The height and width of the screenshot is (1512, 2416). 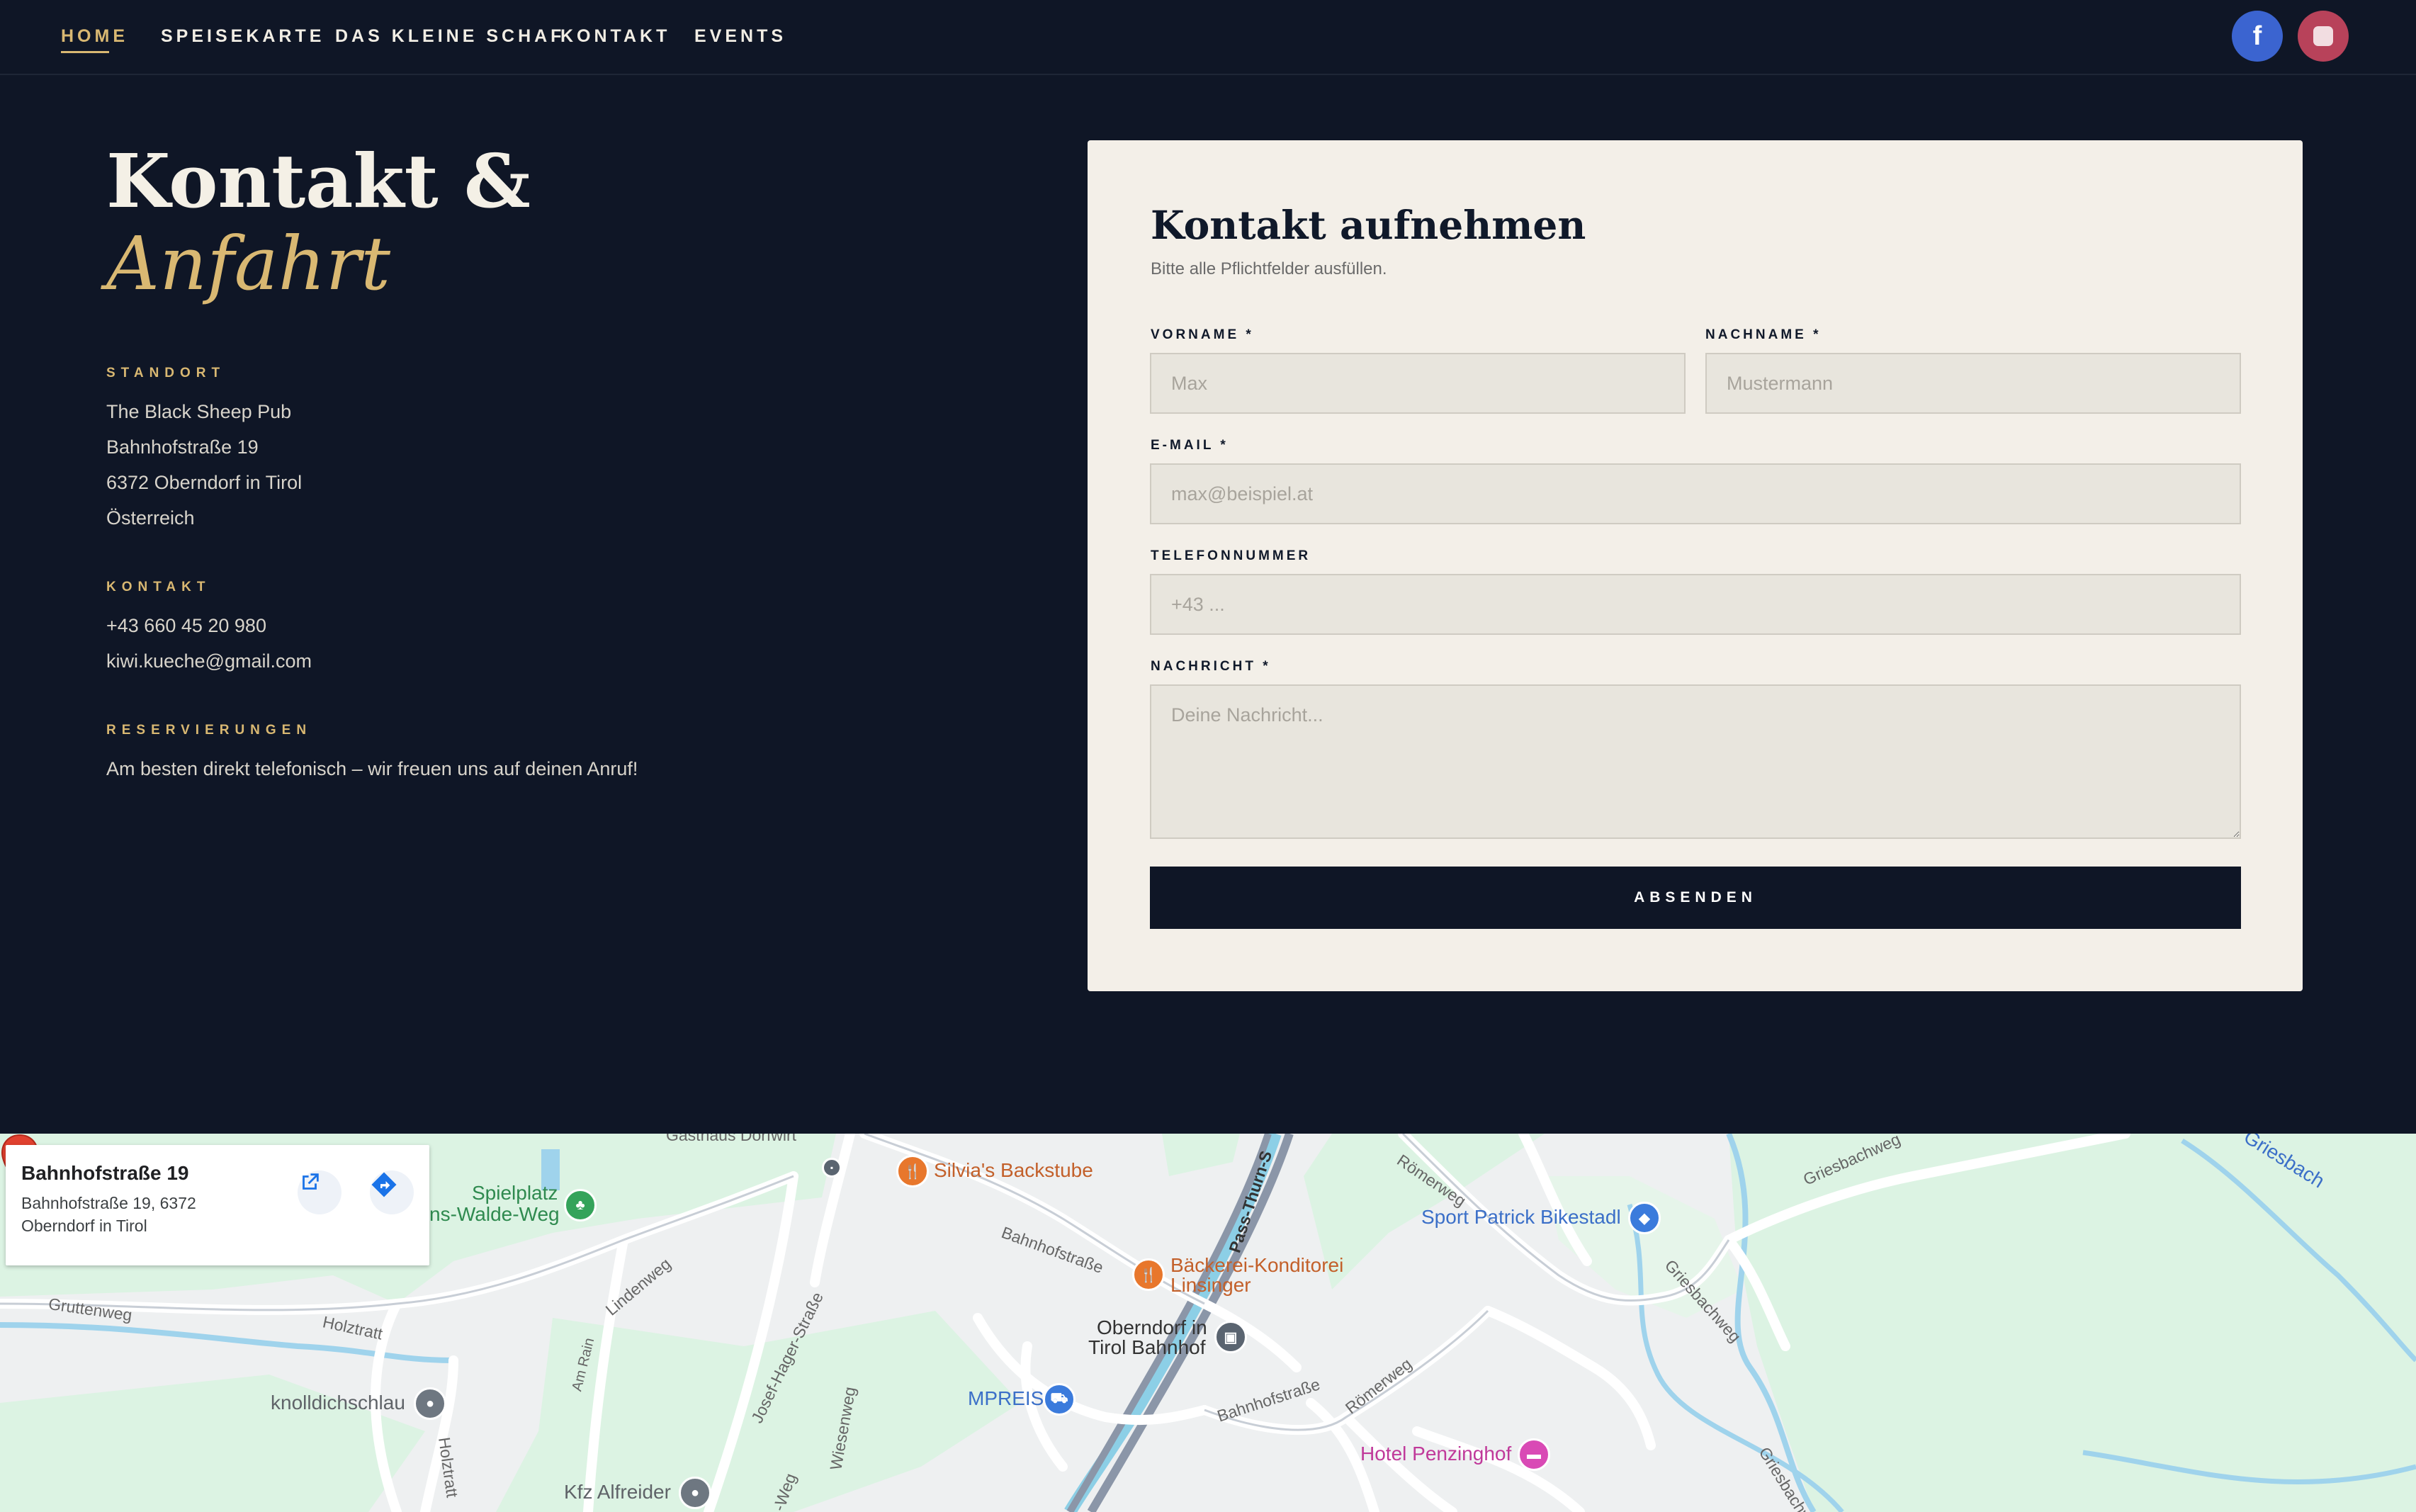 What do you see at coordinates (1190, 445) in the screenshot?
I see `email-label: E-MAIL *` at bounding box center [1190, 445].